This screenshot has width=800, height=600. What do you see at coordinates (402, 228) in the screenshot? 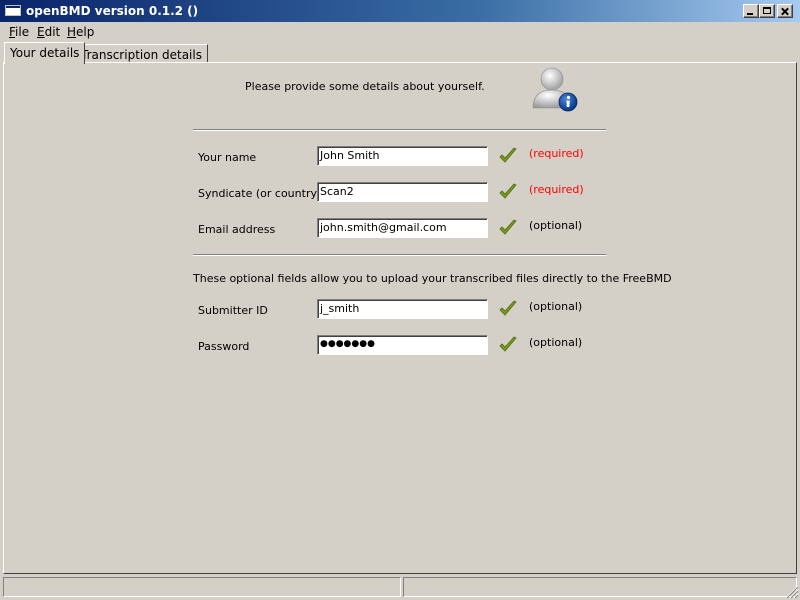
I see `email-input: john.smith@gmail.com` at bounding box center [402, 228].